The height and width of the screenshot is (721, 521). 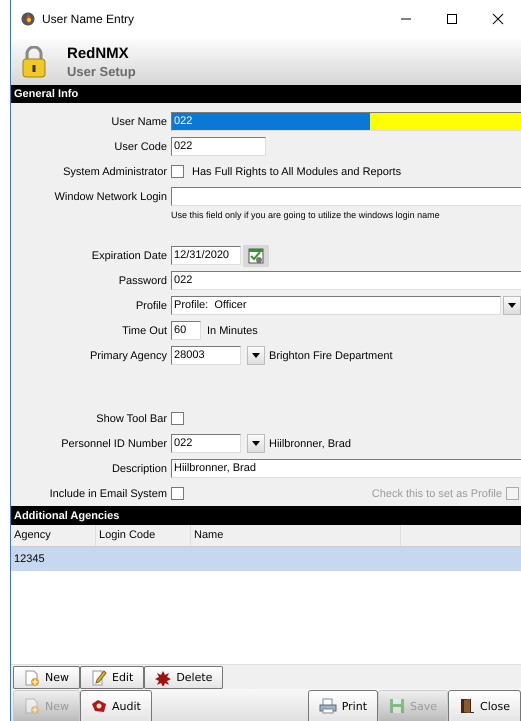 What do you see at coordinates (143, 280) in the screenshot?
I see `field-label: Password` at bounding box center [143, 280].